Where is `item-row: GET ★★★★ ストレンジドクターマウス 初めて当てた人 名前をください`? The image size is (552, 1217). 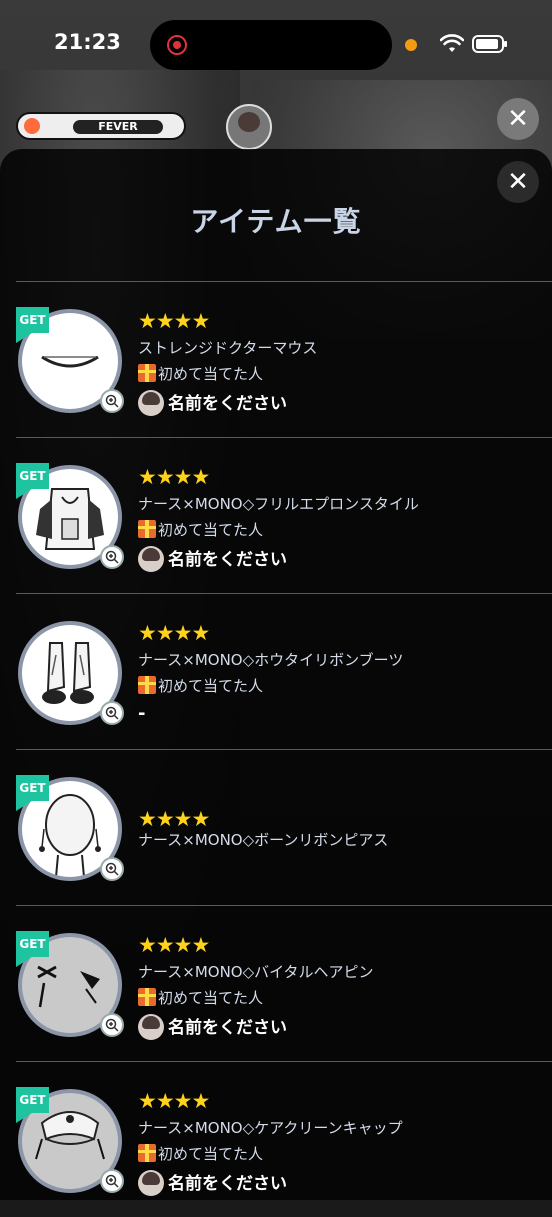 item-row: GET ★★★★ ストレンジドクターマウス 初めて当てた人 名前をください is located at coordinates (276, 359).